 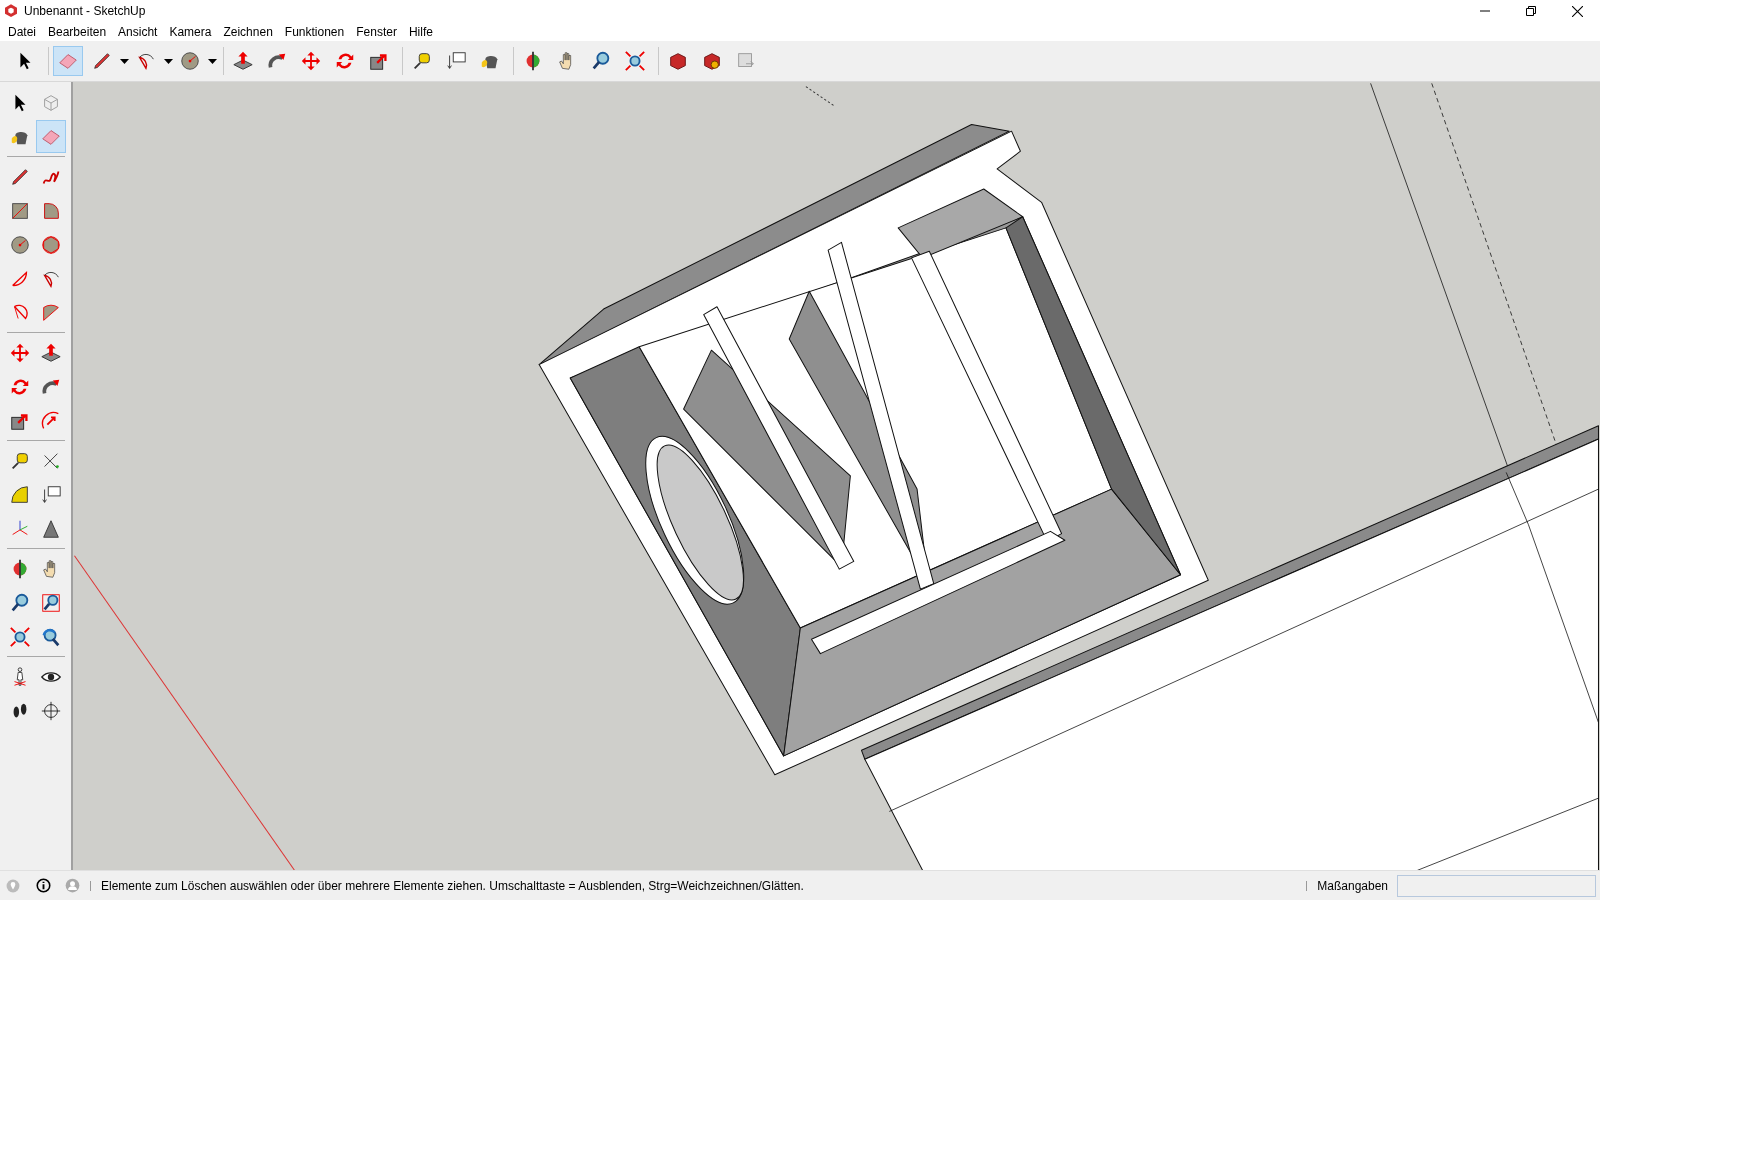 I want to click on menu-item: Hilfe, so click(x=420, y=31).